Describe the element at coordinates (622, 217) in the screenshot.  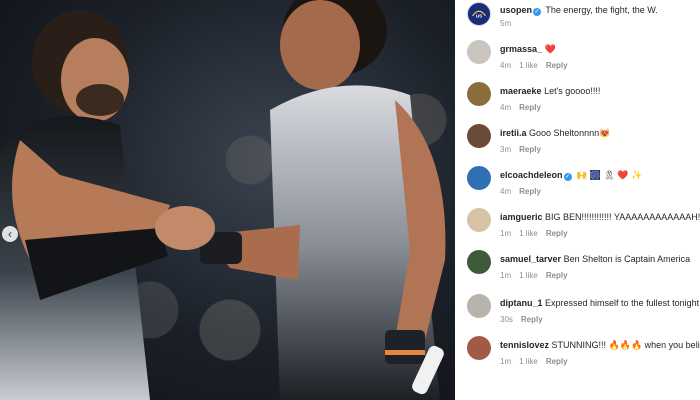
I see `comment-text: BIG BEN!!!!!!!!!!!! YAAAAAAAAAAAAH!!!!` at that location.